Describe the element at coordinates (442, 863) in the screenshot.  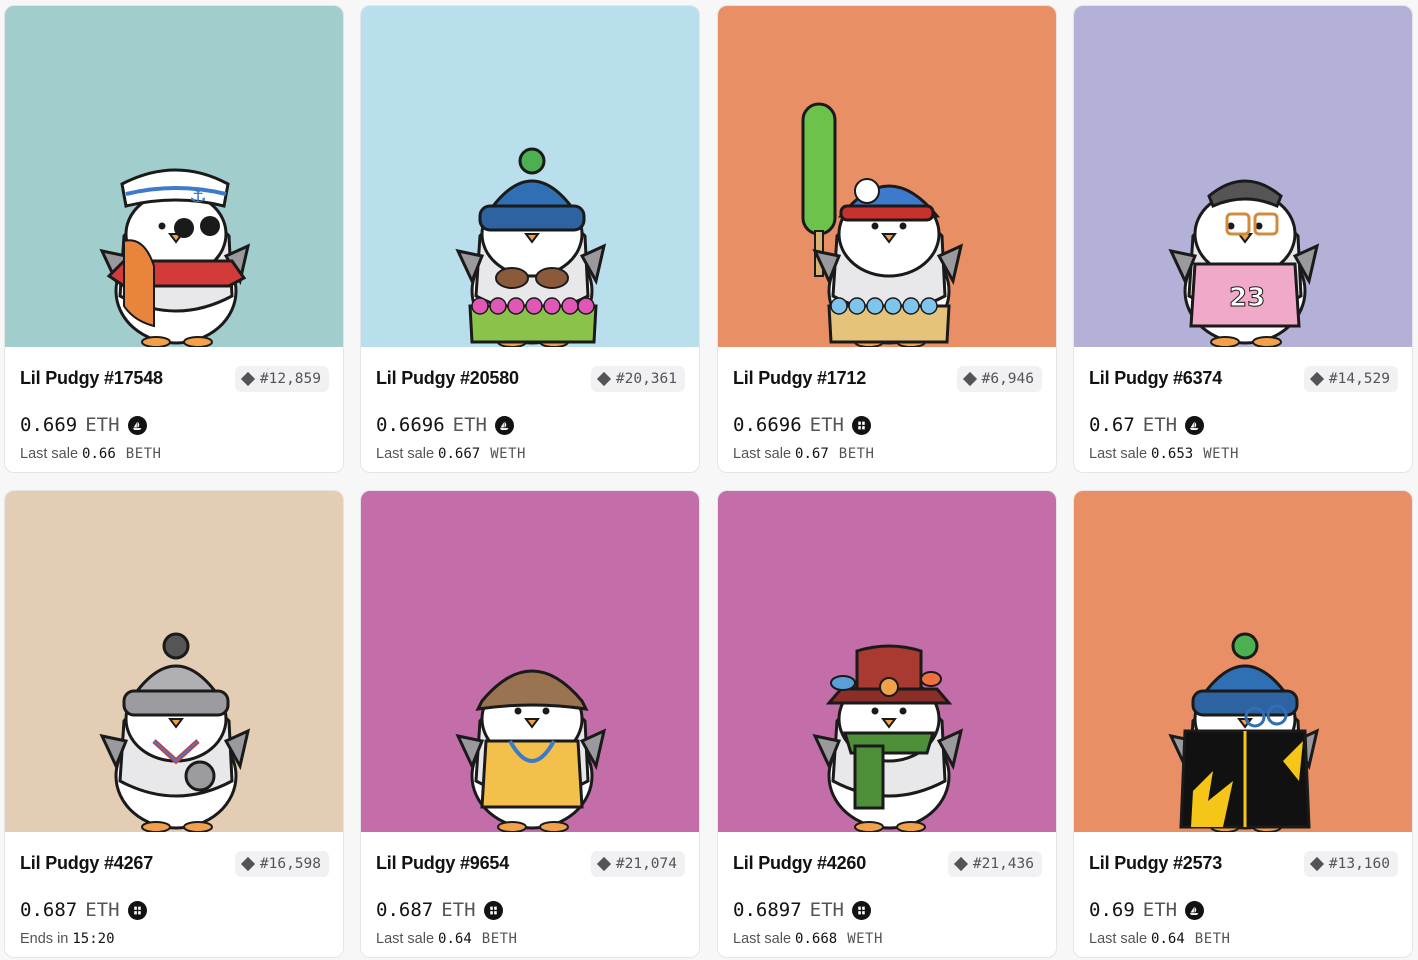
I see `nft-name: Lil Pudgy #9654` at that location.